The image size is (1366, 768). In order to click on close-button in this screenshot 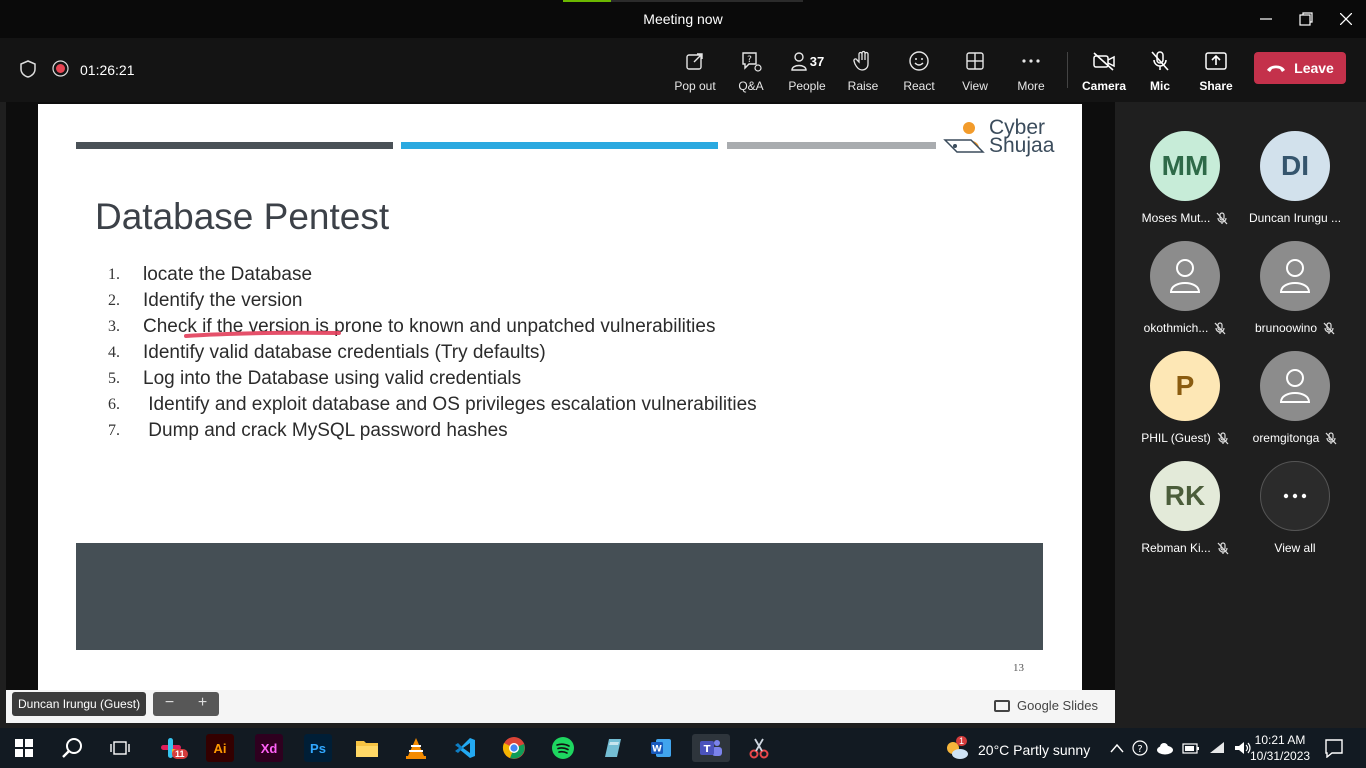, I will do `click(1346, 19)`.